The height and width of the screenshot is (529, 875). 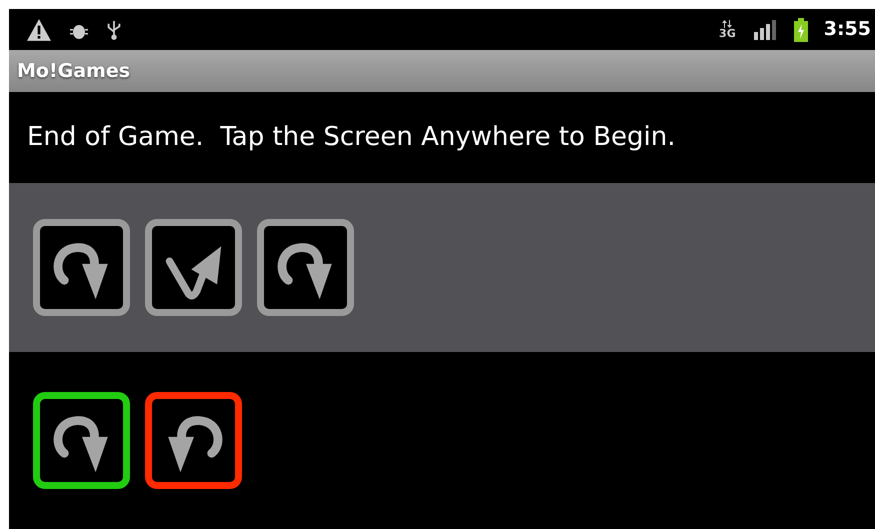 I want to click on warning-icon, so click(x=39, y=30).